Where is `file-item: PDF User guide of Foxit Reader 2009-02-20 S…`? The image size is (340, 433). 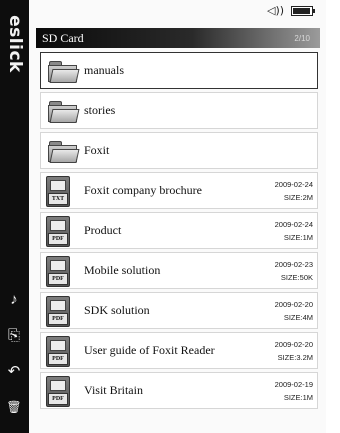
file-item: PDF User guide of Foxit Reader 2009-02-20 S… is located at coordinates (179, 350).